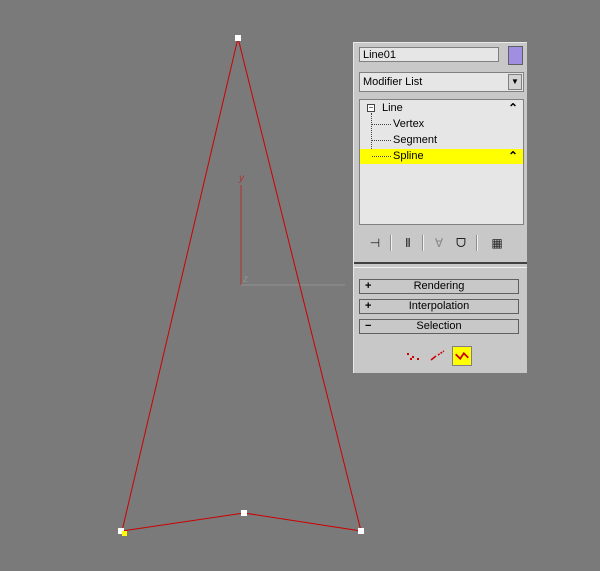 This screenshot has height=571, width=600. I want to click on stack-item-spline: Spline ⌃, so click(441, 156).